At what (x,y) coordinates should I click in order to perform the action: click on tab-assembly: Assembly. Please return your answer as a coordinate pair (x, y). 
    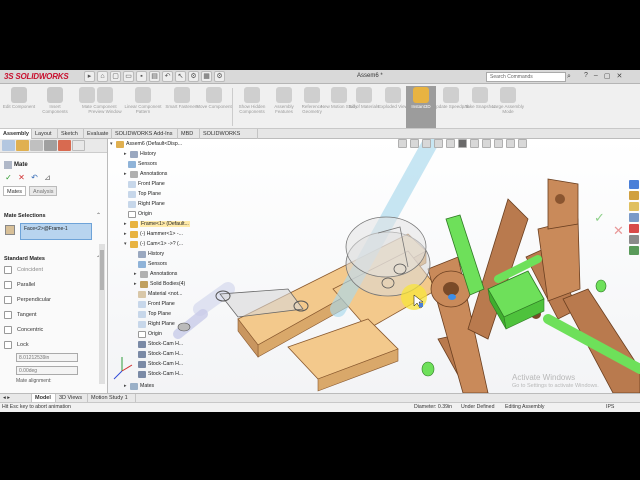
    Looking at the image, I should click on (16, 134).